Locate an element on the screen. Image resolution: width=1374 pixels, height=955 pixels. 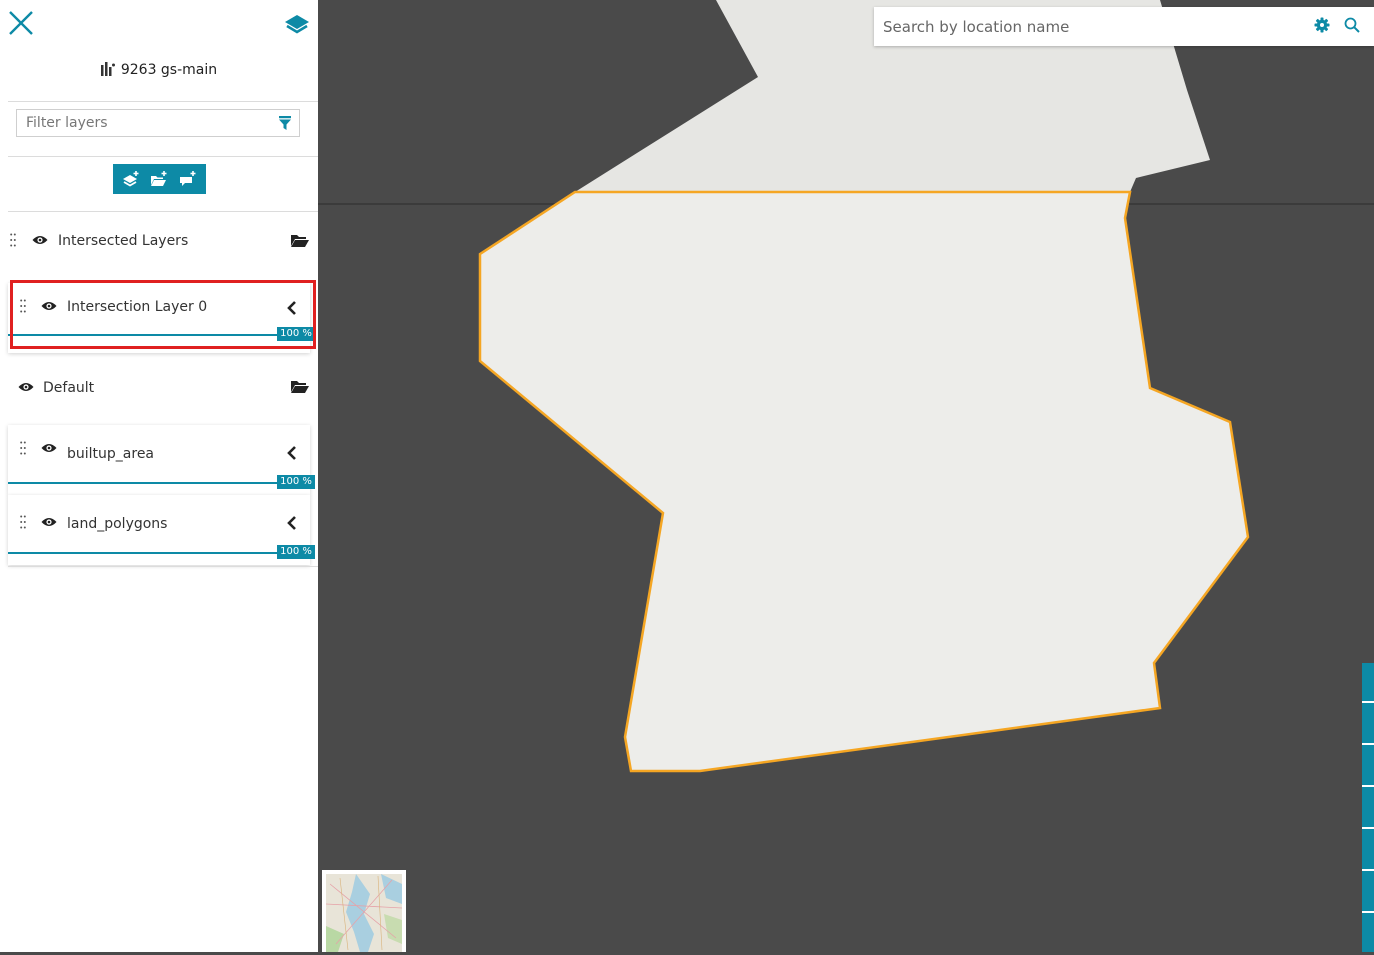
map-tools-panel is located at coordinates (1368, 807).